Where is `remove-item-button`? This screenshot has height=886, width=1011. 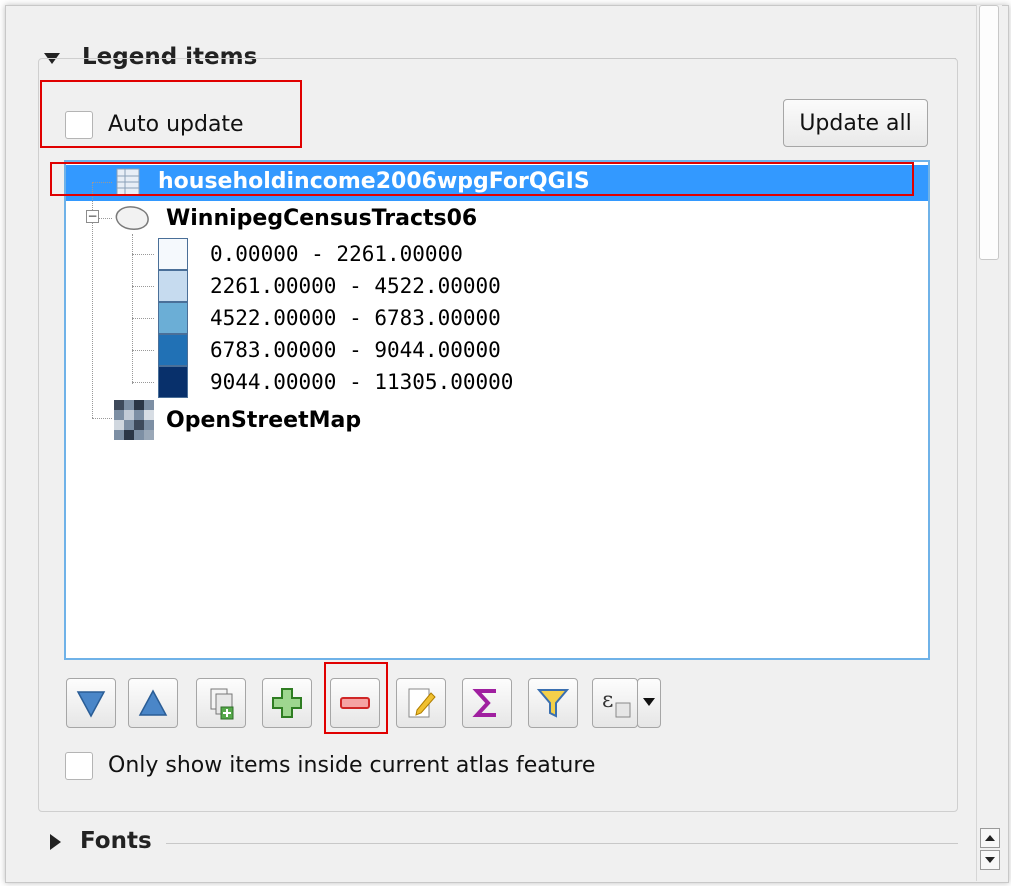
remove-item-button is located at coordinates (355, 703).